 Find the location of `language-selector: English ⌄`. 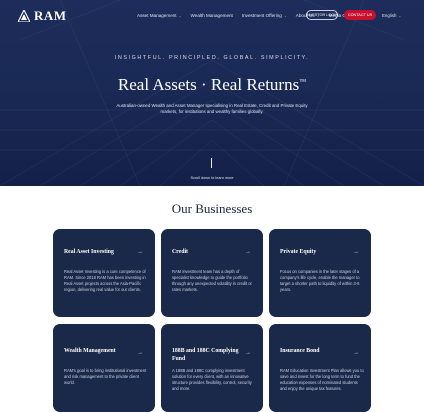

language-selector: English ⌄ is located at coordinates (391, 15).